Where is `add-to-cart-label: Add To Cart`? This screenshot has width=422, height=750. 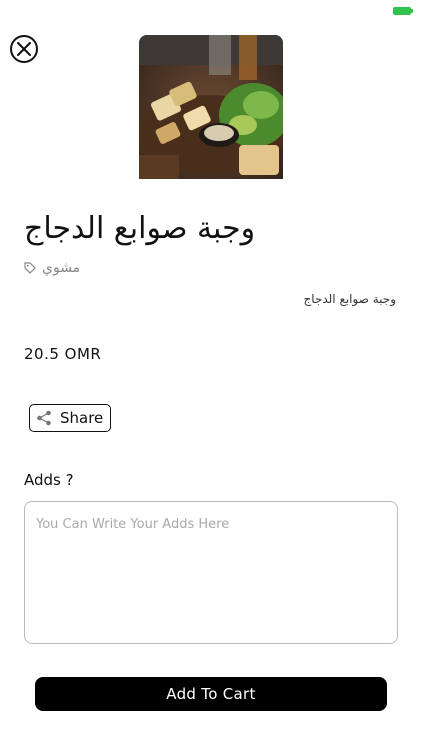
add-to-cart-label: Add To Cart is located at coordinates (211, 694).